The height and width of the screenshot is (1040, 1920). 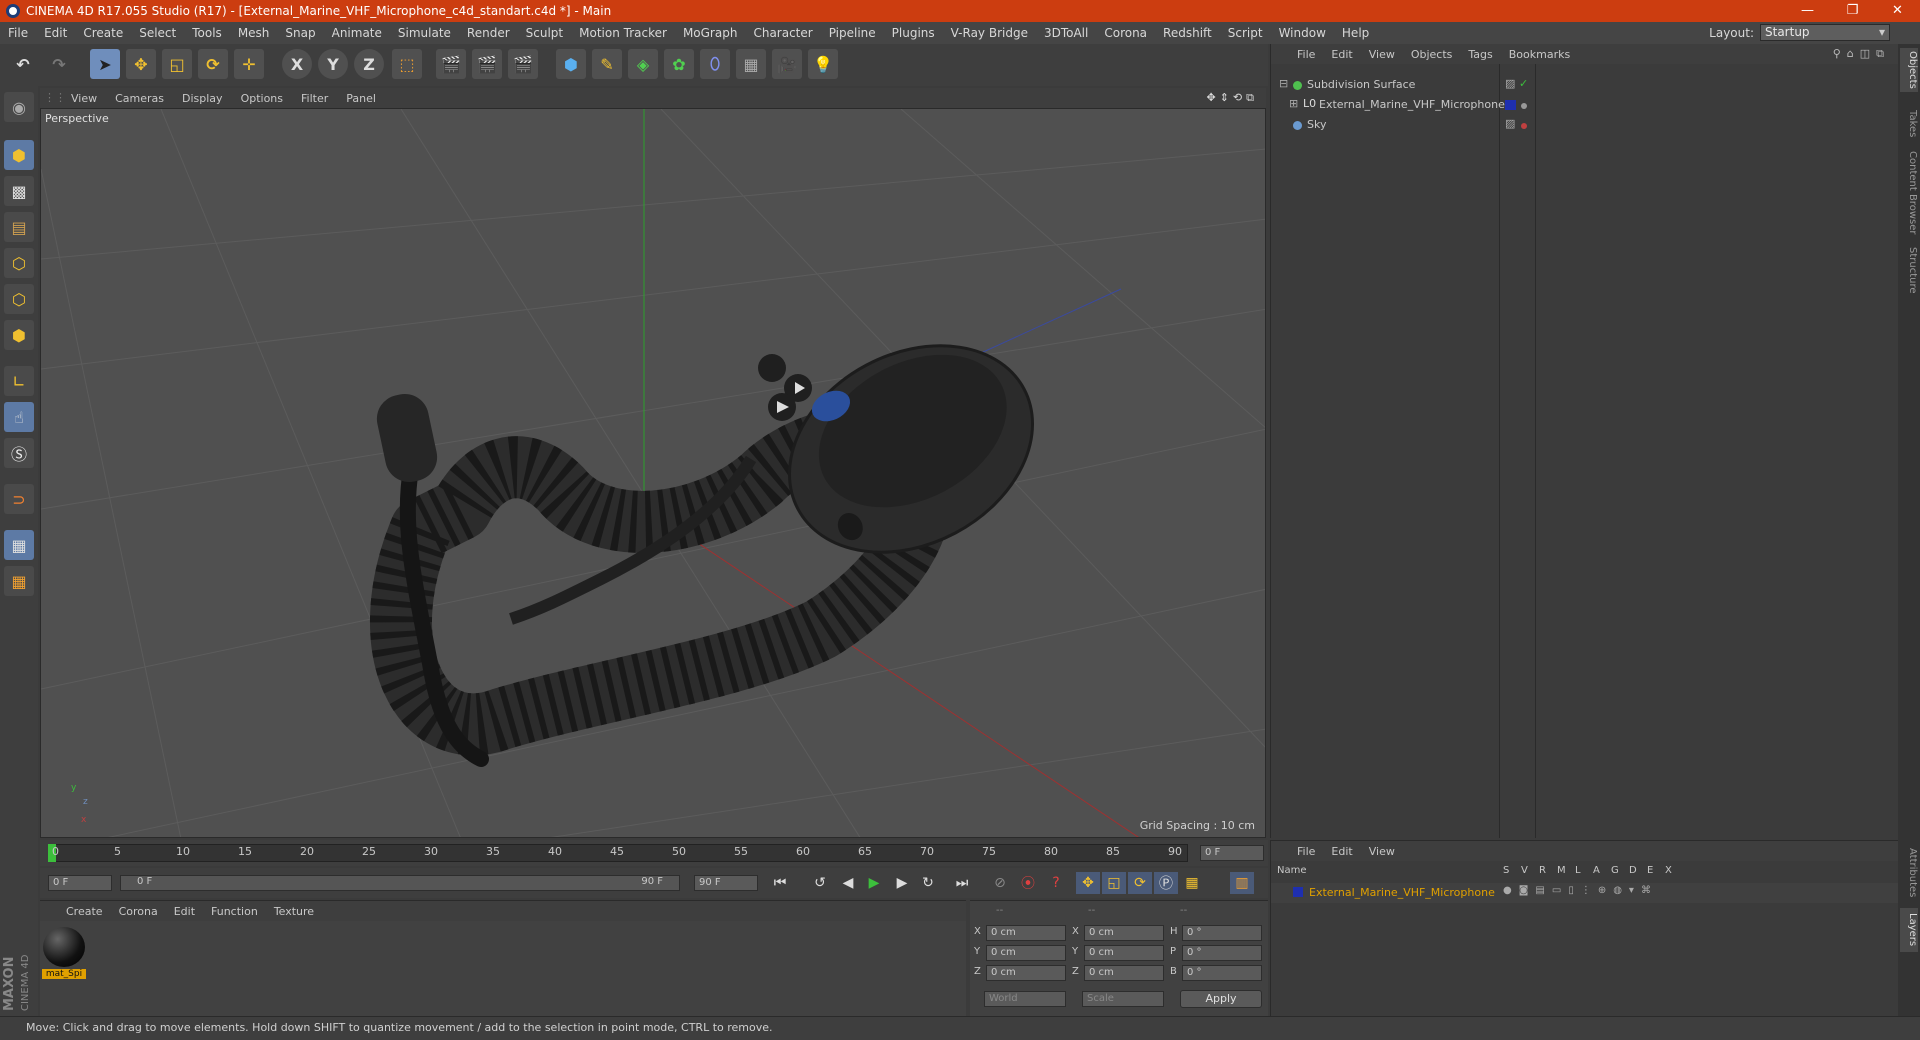 I want to click on cube-primitive-icon: ⬢, so click(x=571, y=64).